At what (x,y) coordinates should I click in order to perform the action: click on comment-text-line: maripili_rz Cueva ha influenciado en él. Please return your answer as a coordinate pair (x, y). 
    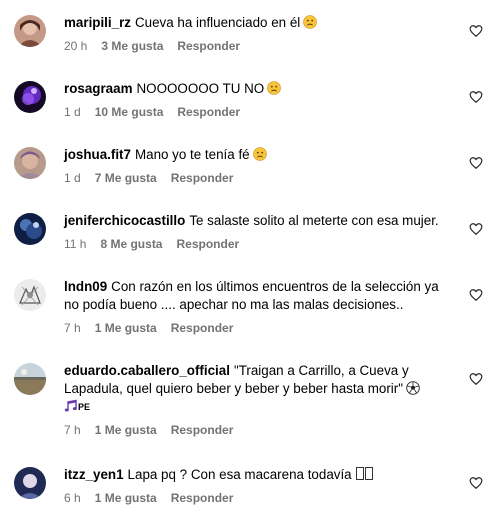
    Looking at the image, I should click on (260, 23).